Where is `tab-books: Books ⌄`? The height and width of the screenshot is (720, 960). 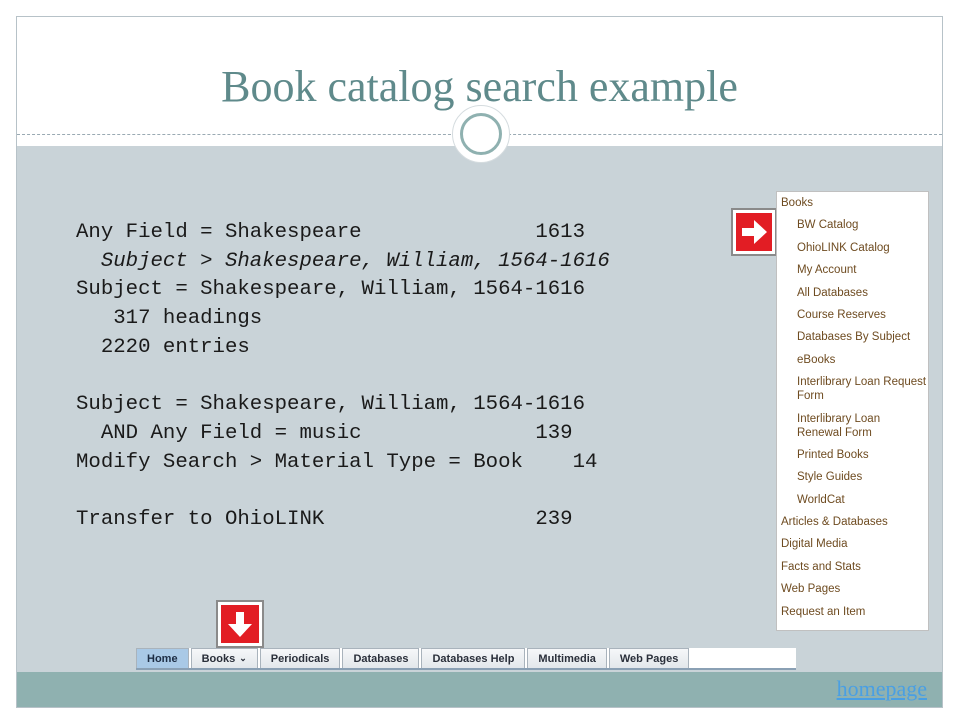
tab-books: Books ⌄ is located at coordinates (224, 658).